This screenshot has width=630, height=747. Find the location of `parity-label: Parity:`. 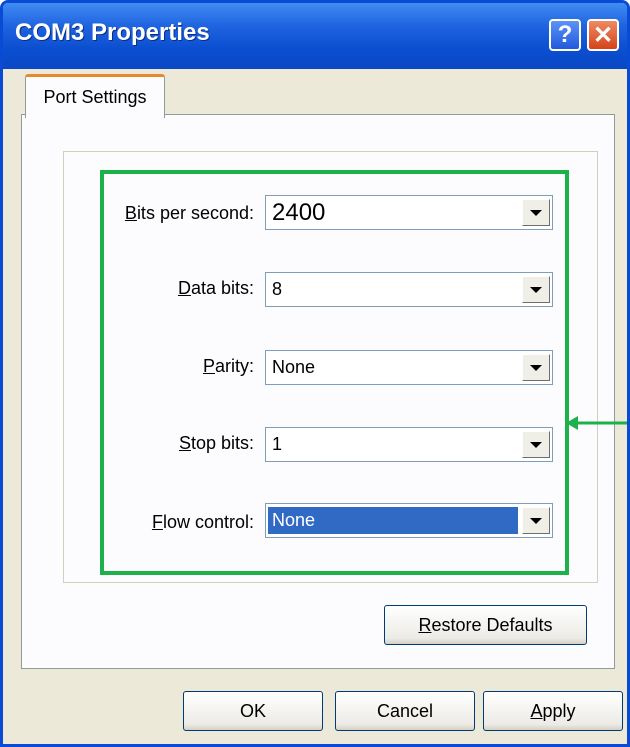

parity-label: Parity: is located at coordinates (228, 366).